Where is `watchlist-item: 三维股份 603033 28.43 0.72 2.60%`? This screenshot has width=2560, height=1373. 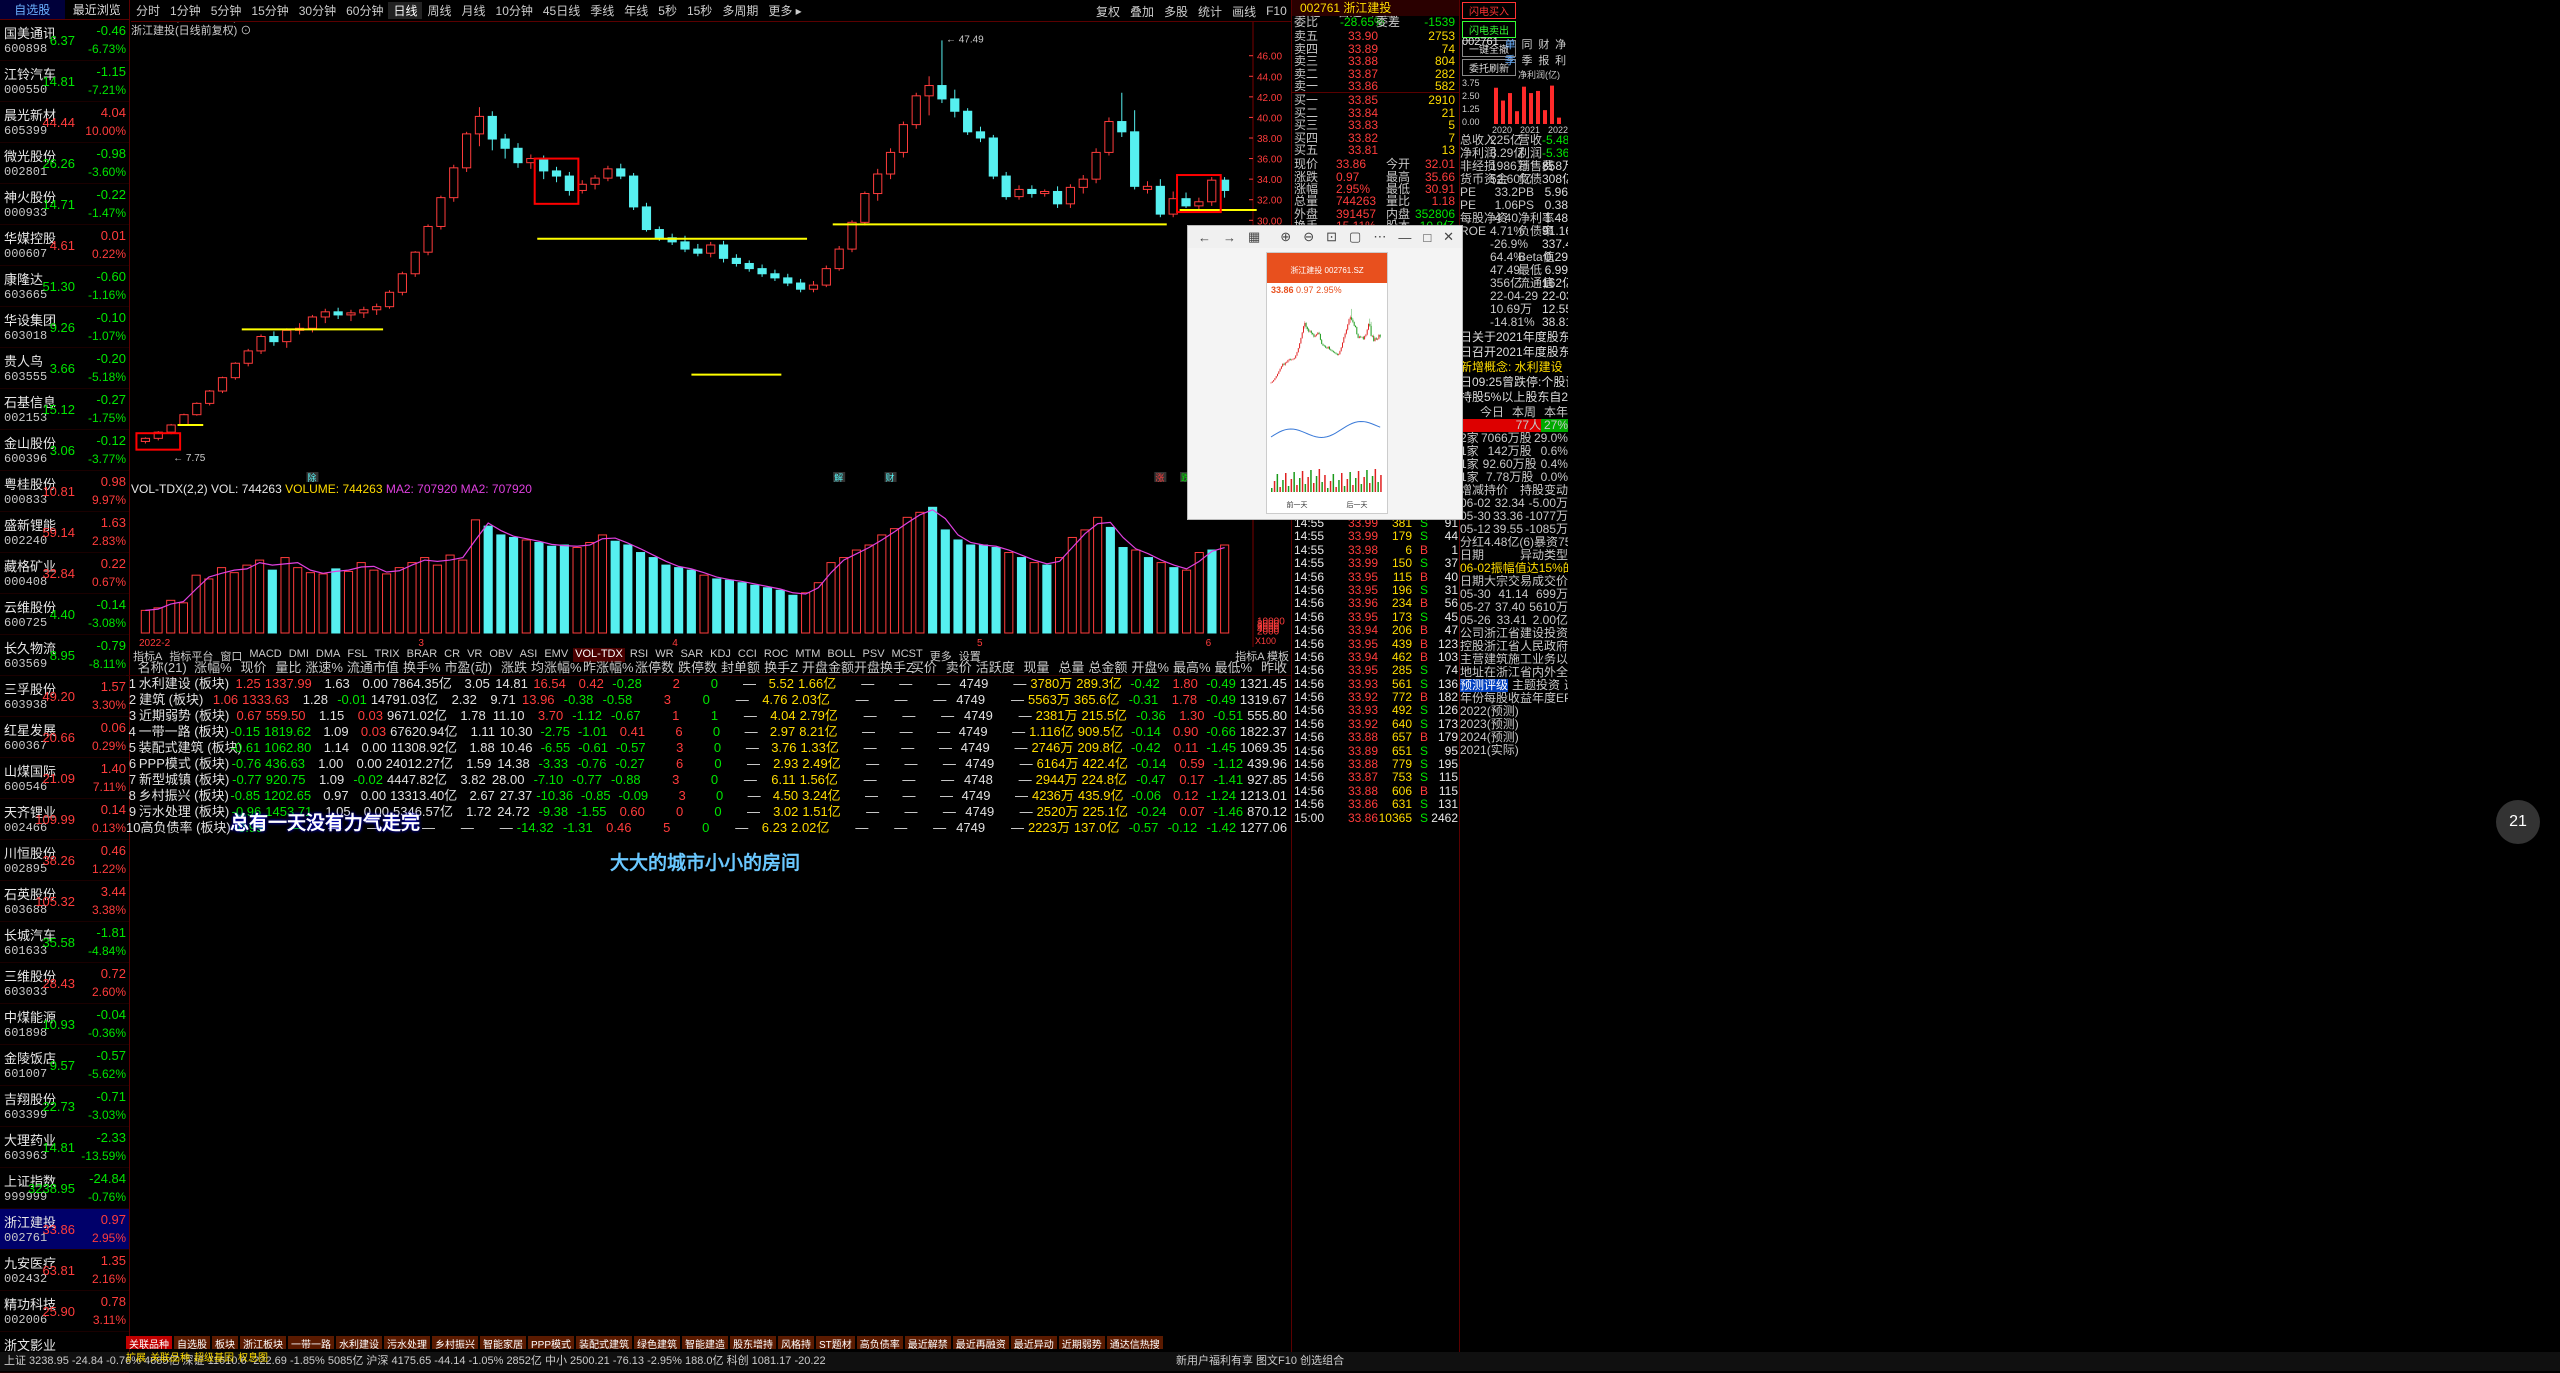
watchlist-item: 三维股份 603033 28.43 0.72 2.60% is located at coordinates (64, 983).